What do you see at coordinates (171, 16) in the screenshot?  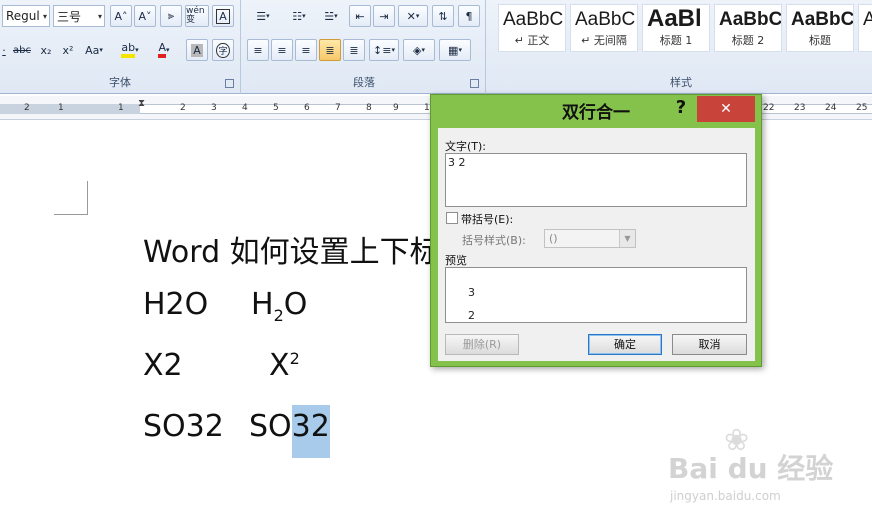 I see `clear-format-button: ⫸` at bounding box center [171, 16].